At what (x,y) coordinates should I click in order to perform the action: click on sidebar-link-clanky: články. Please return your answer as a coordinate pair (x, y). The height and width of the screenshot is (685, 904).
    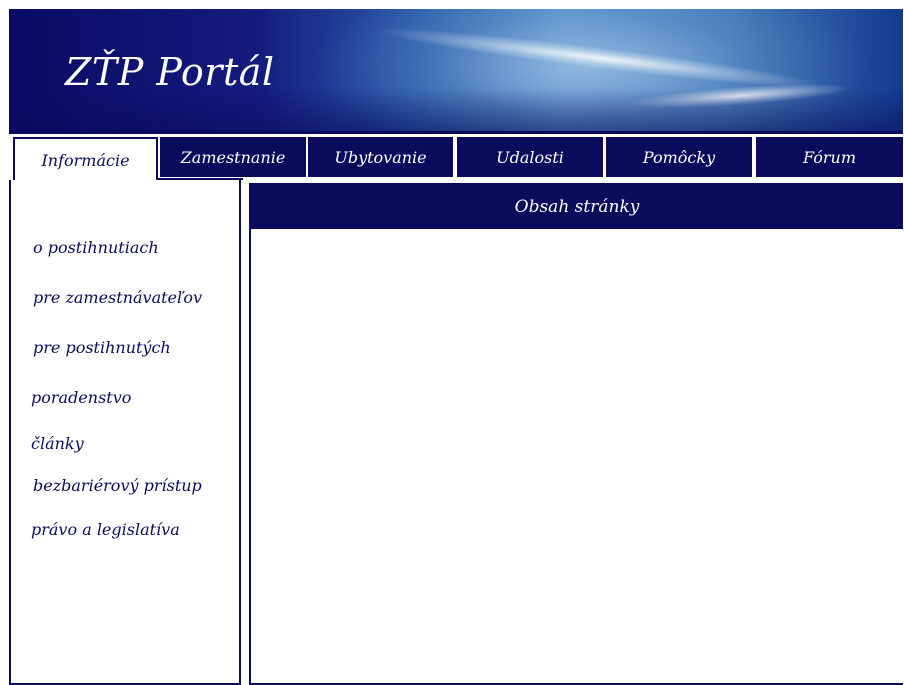
    Looking at the image, I should click on (57, 443).